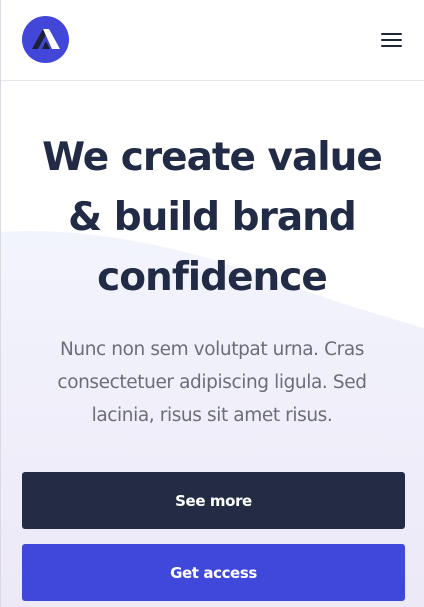  I want to click on hero-description-line: consectetuer adipiscing ligula. Sed, so click(212, 382).